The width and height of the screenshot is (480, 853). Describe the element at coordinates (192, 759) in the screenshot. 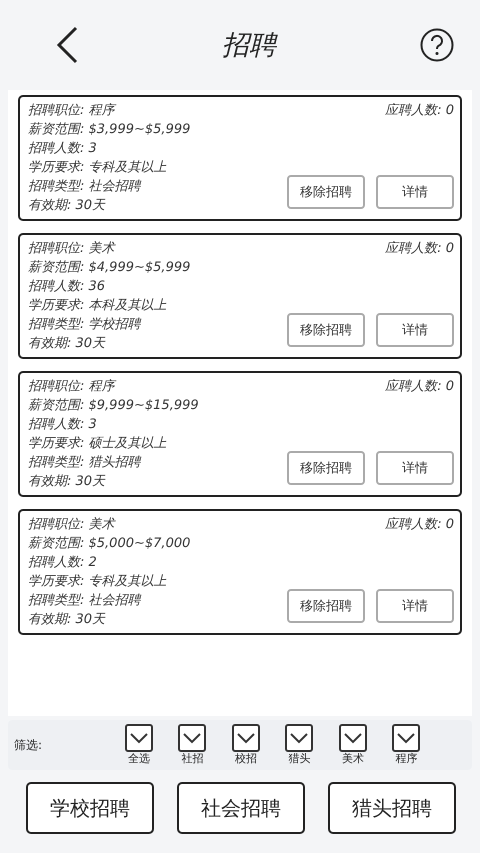

I see `filter-option-label: 社招` at that location.